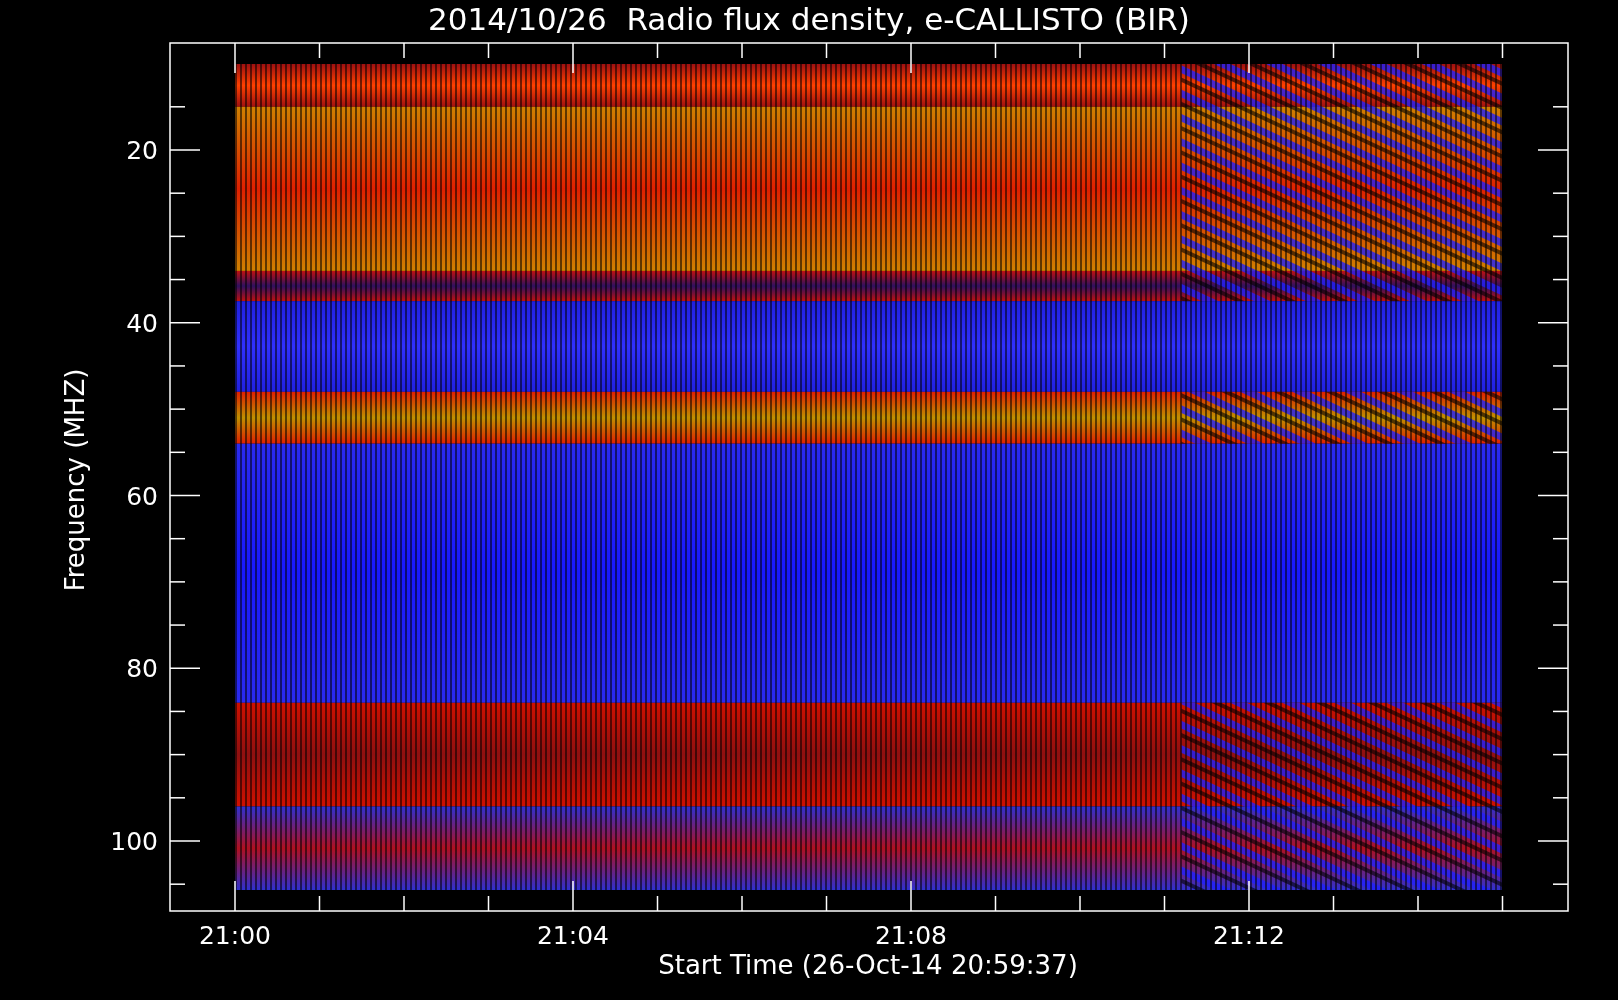 The height and width of the screenshot is (1000, 1618). Describe the element at coordinates (868, 965) in the screenshot. I see `x-axis-title: Start Time (26-Oct-14 20:59:37)` at that location.